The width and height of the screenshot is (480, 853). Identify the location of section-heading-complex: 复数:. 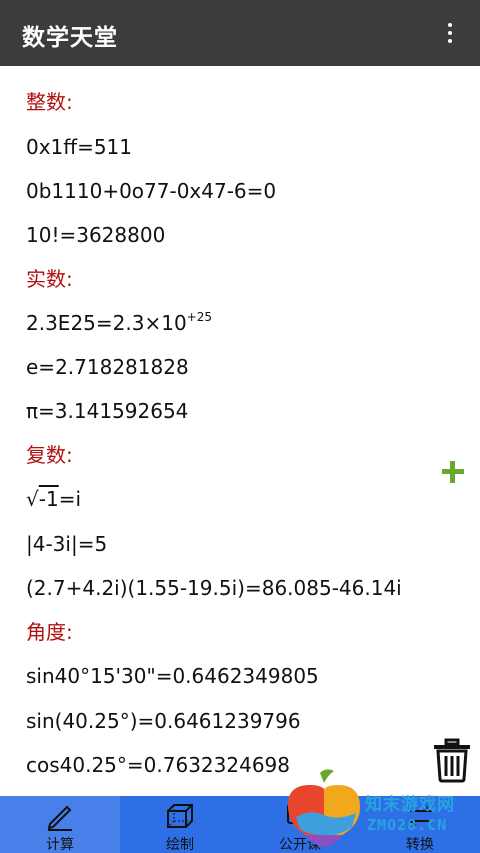
(49, 455).